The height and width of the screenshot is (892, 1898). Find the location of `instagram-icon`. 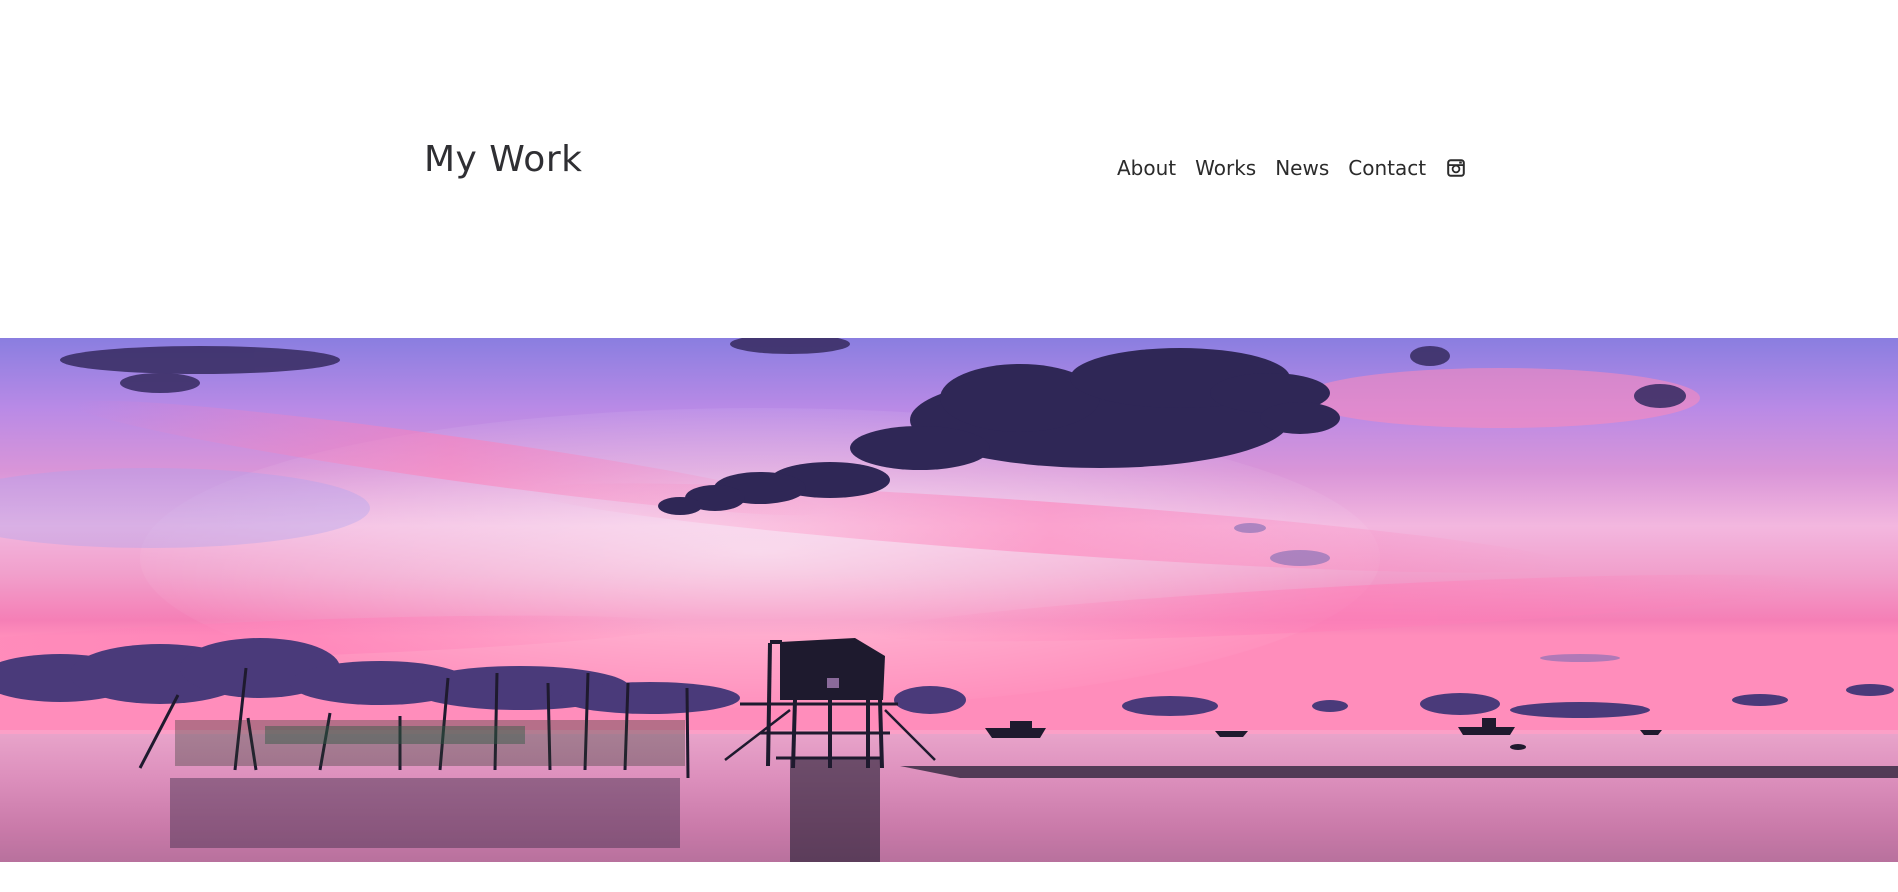

instagram-icon is located at coordinates (1456, 168).